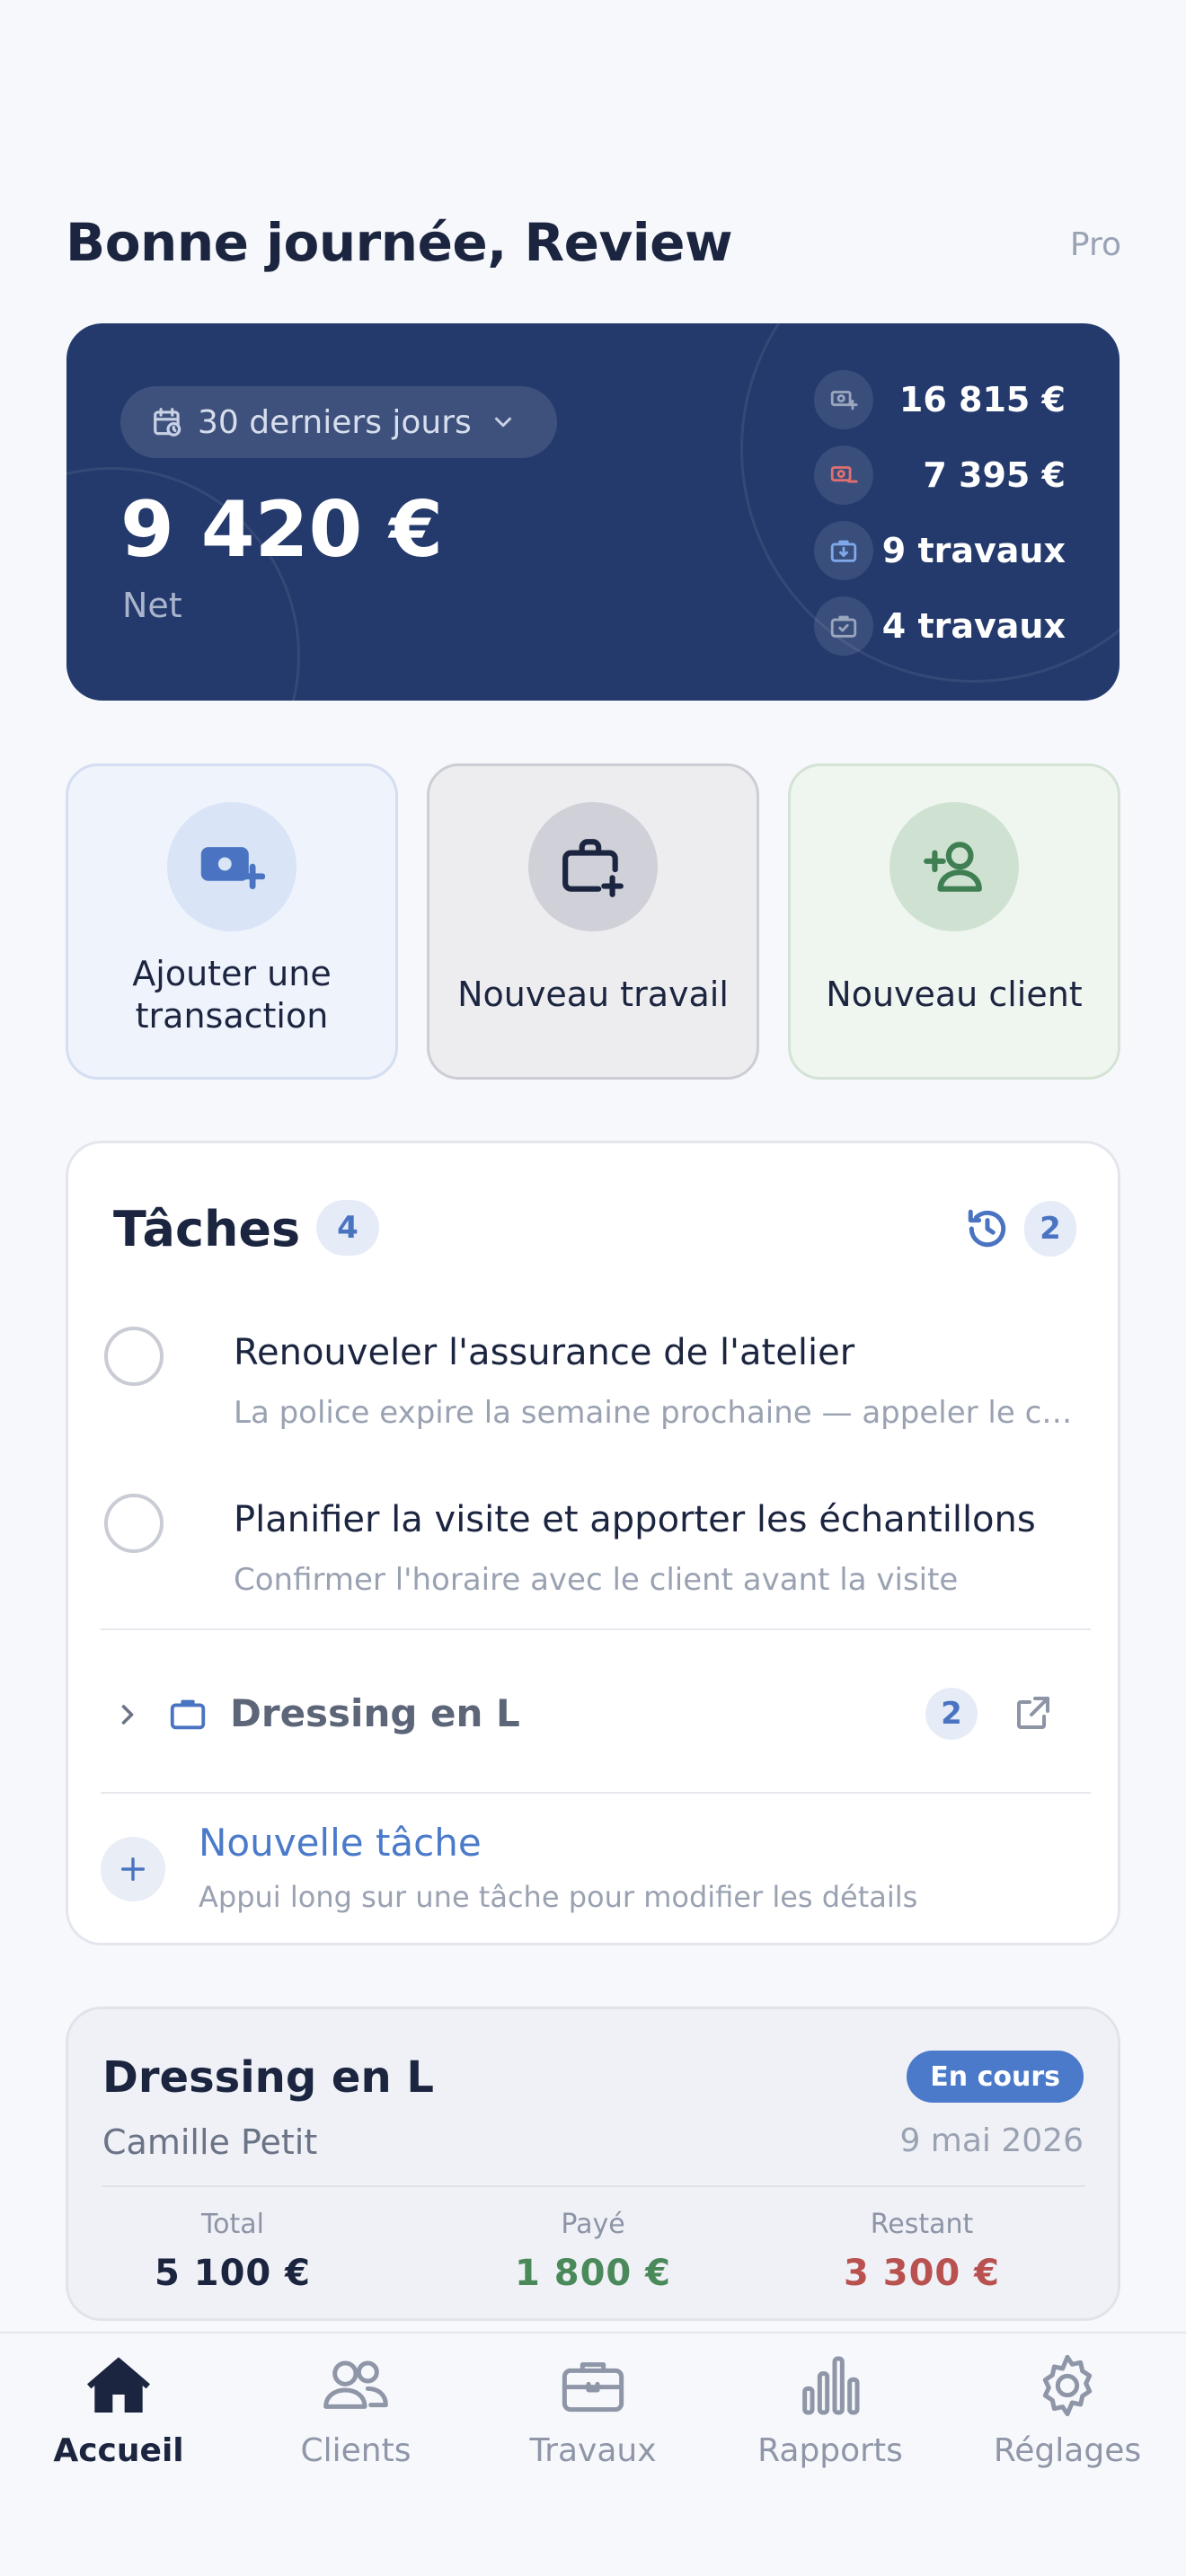  I want to click on job-title: Dressing en L, so click(268, 2077).